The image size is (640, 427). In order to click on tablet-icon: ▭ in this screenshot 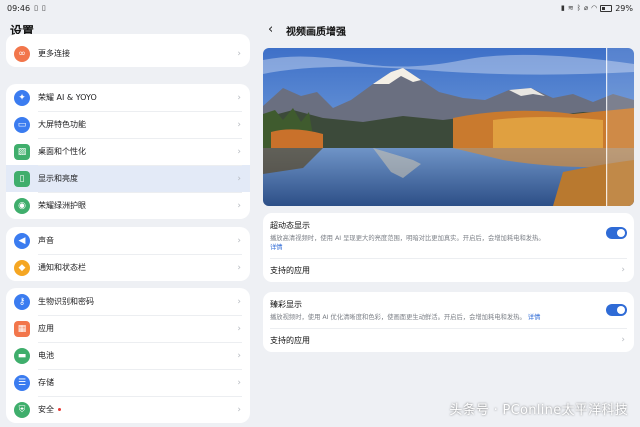, I will do `click(22, 124)`.